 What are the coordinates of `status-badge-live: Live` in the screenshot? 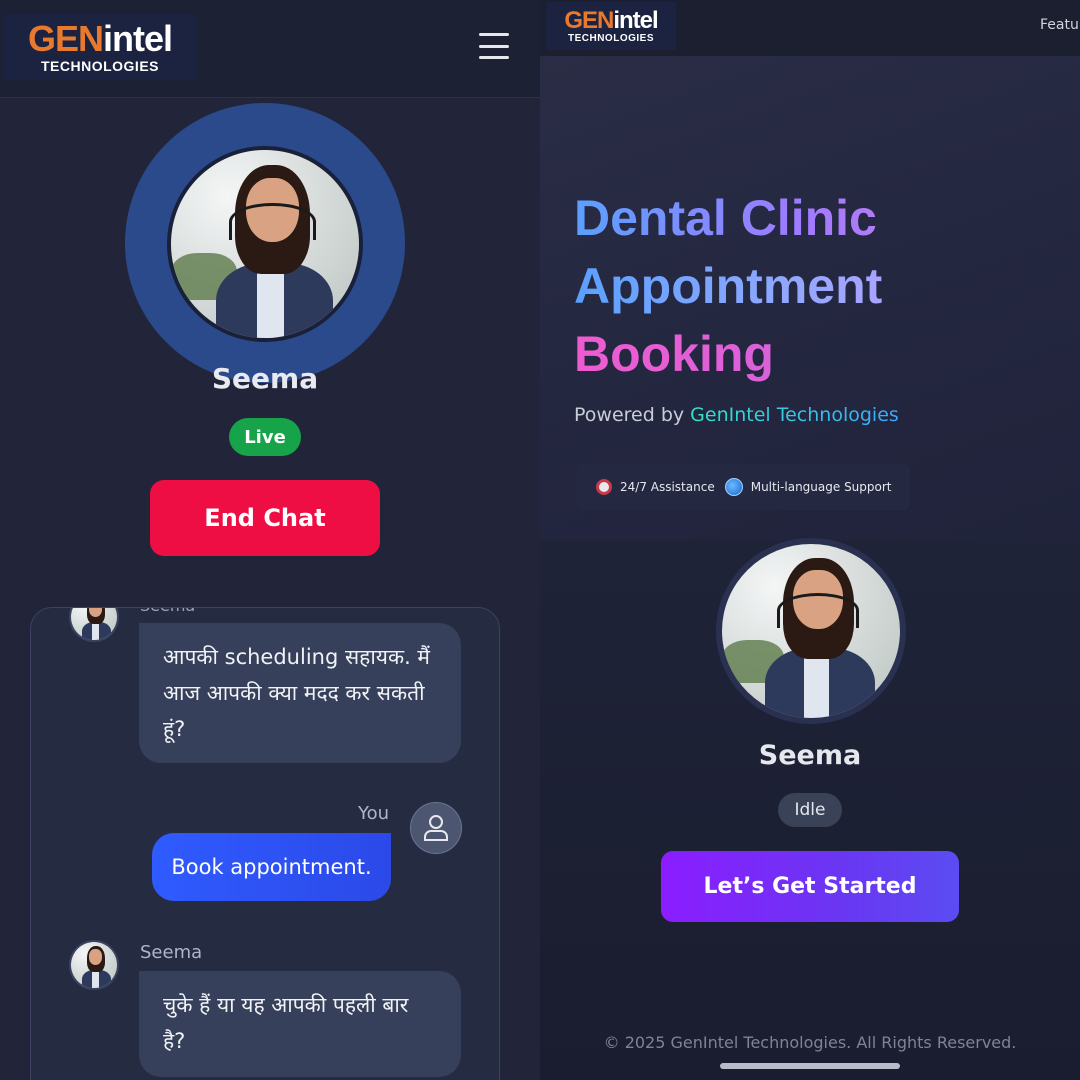 It's located at (265, 437).